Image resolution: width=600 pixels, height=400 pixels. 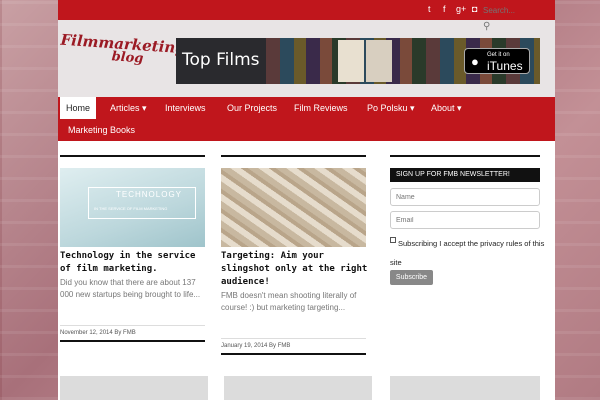 I want to click on nav-marketing-books: Marketing Books, so click(x=101, y=130).